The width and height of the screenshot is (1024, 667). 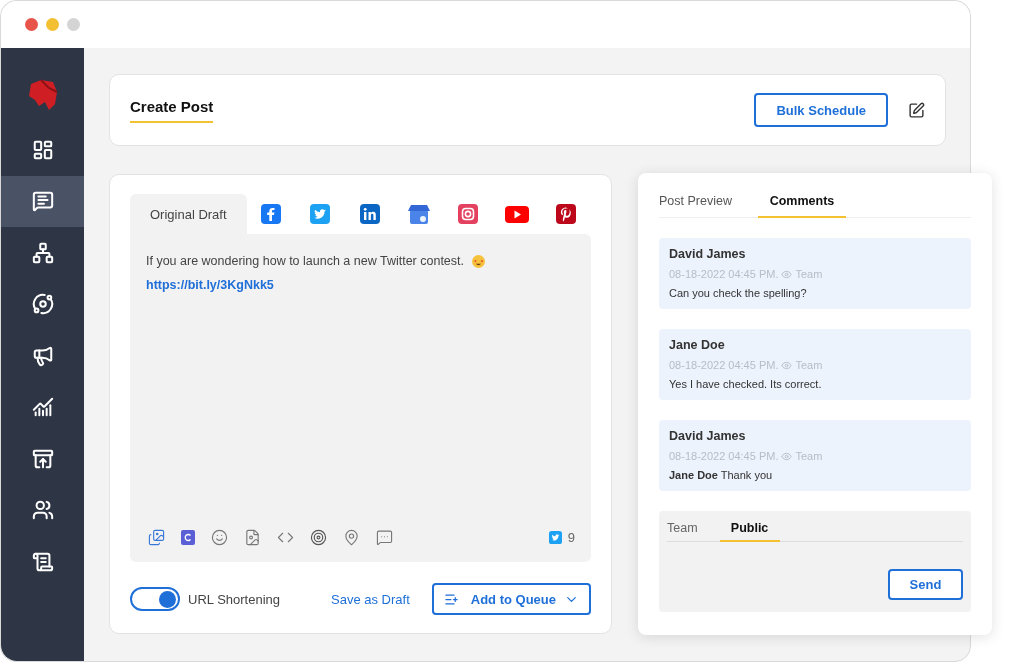 I want to click on letter-tile-icon, so click(x=188, y=537).